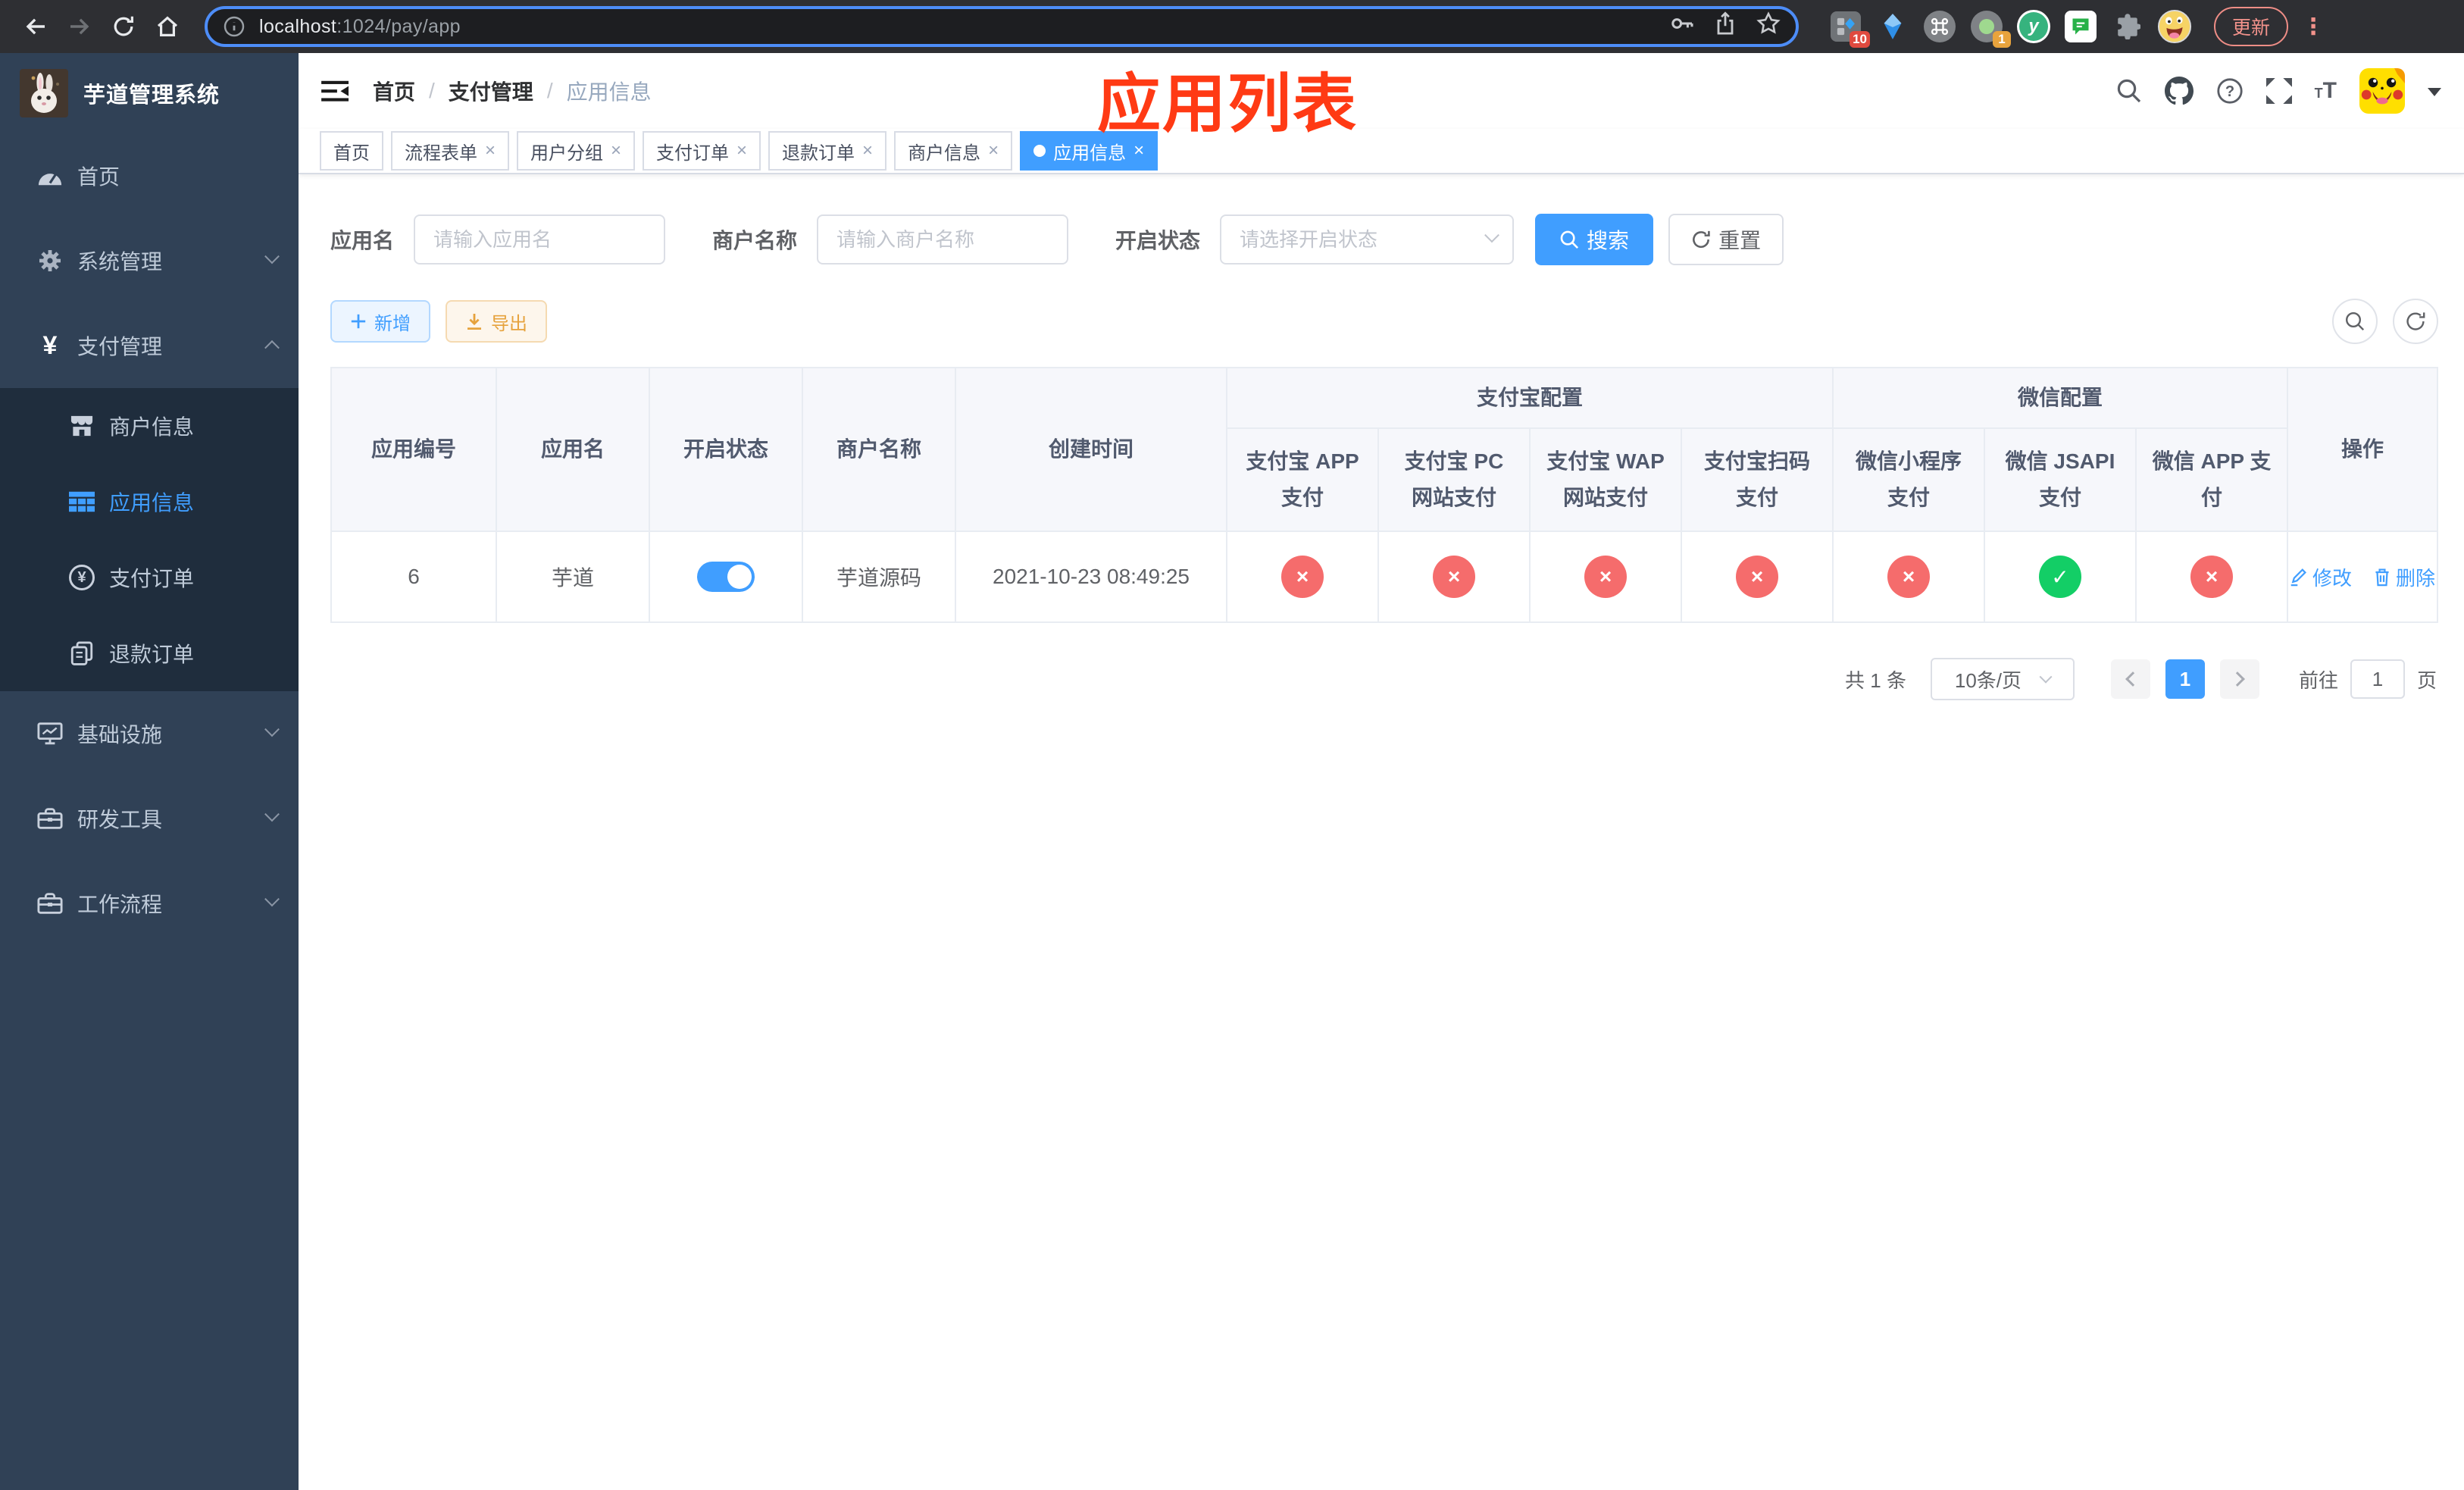  Describe the element at coordinates (943, 239) in the screenshot. I see `merchant-name-input` at that location.